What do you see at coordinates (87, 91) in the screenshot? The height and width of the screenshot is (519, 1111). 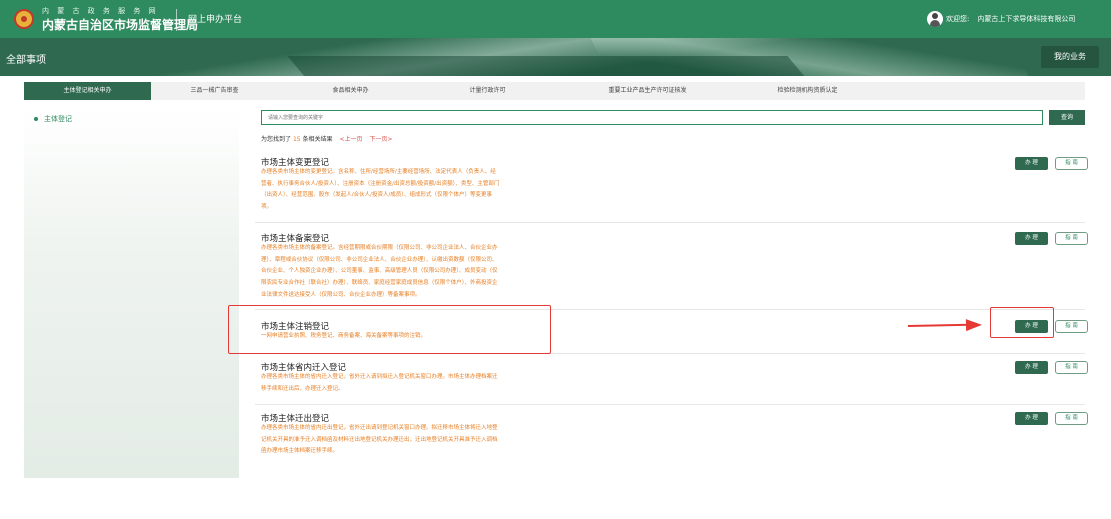 I see `tab-entity-registration: 主体登记相关申办` at bounding box center [87, 91].